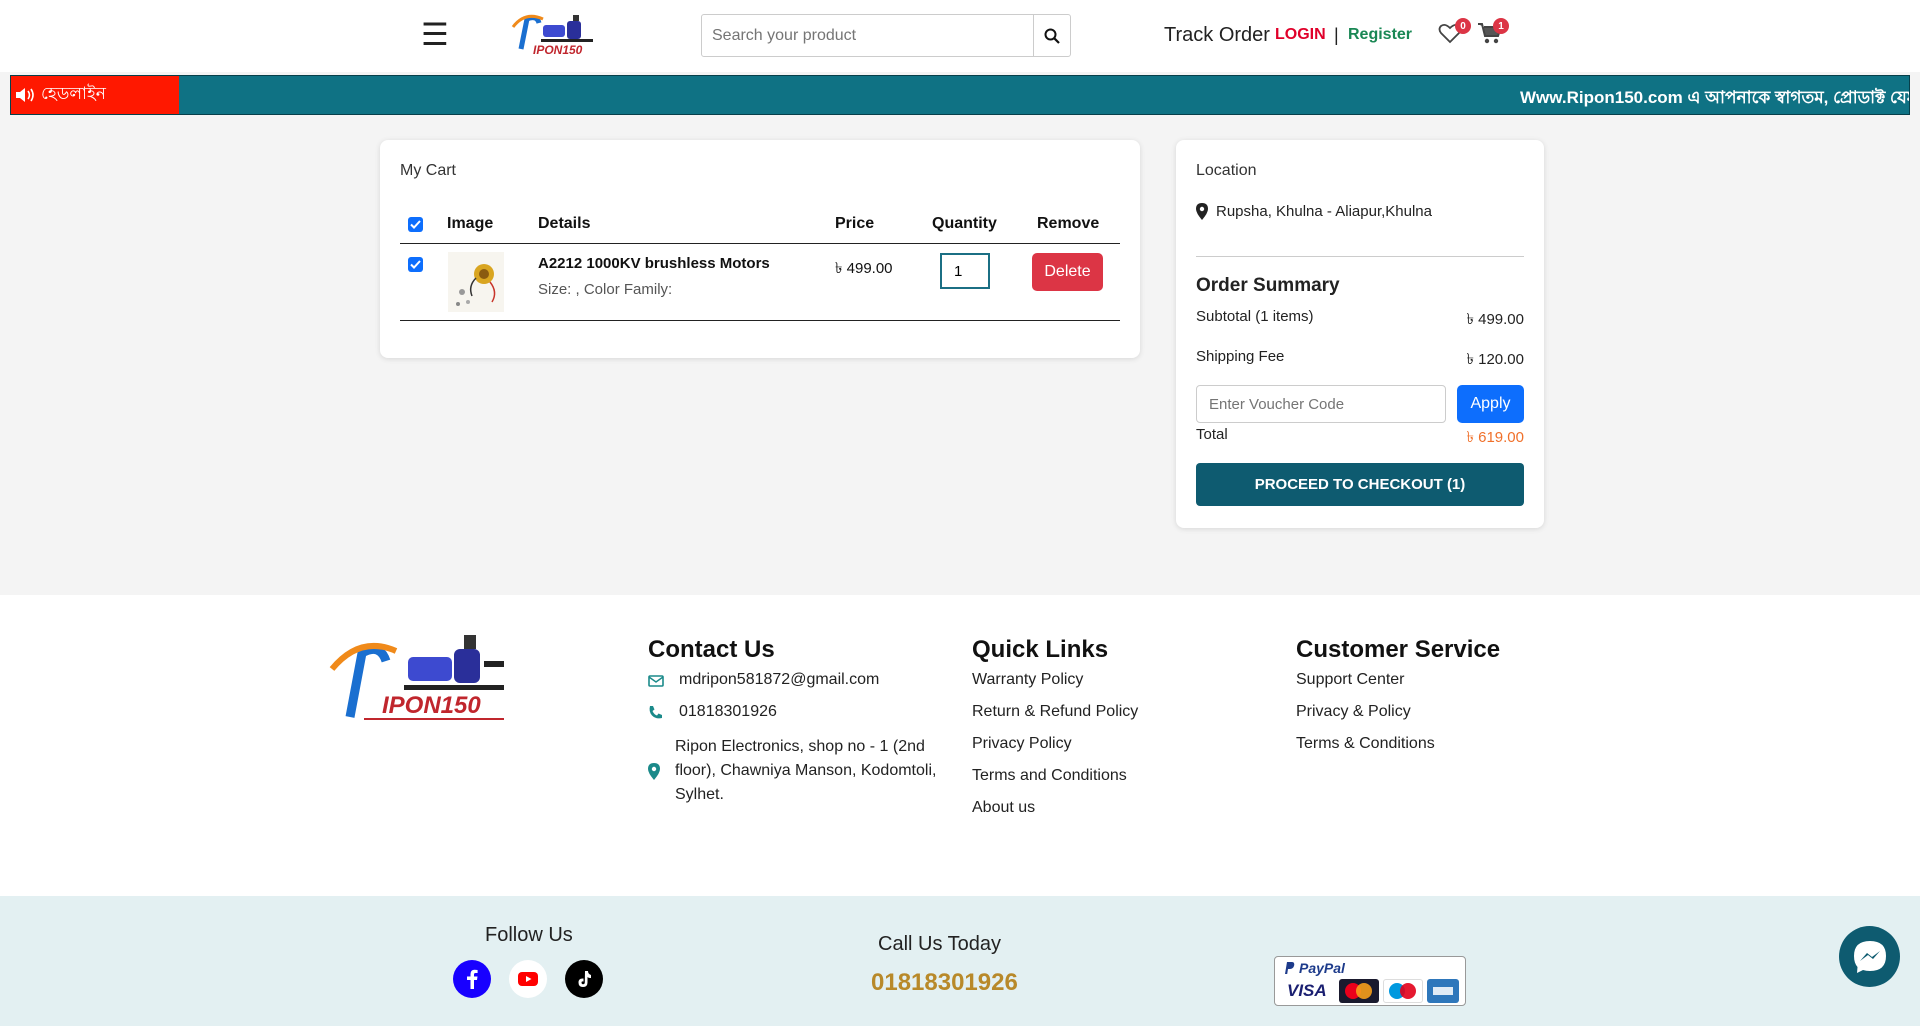 Image resolution: width=1920 pixels, height=1026 pixels. Describe the element at coordinates (1290, 968) in the screenshot. I see `paypal-icon` at that location.